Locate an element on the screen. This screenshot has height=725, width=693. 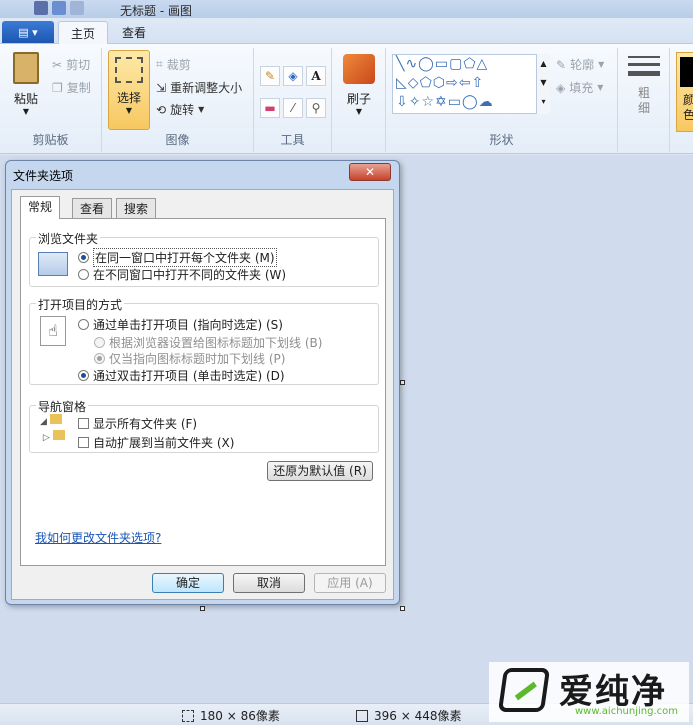
right-arrow-shape-icon: ⇨ is located at coordinates (452, 83).